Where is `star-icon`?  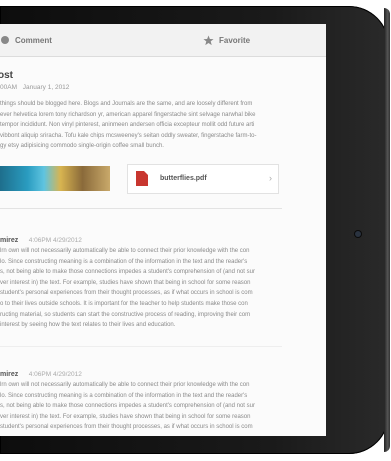 star-icon is located at coordinates (208, 39).